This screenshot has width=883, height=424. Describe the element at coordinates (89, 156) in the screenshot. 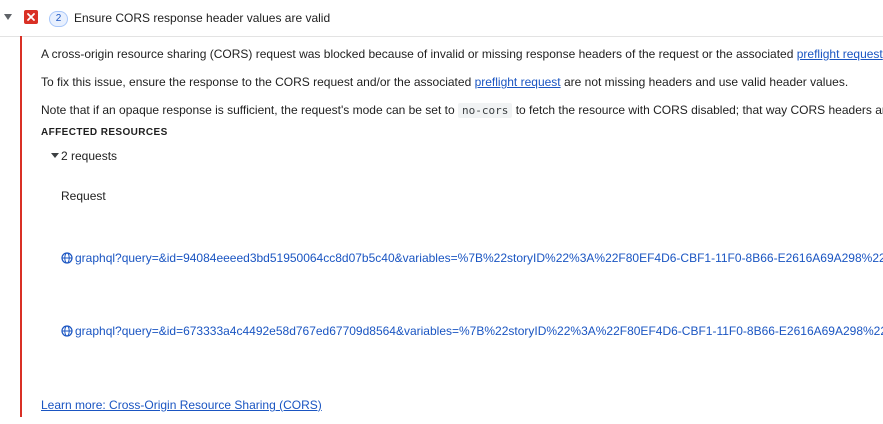

I see `requests-toggle-label: 2 requests` at that location.